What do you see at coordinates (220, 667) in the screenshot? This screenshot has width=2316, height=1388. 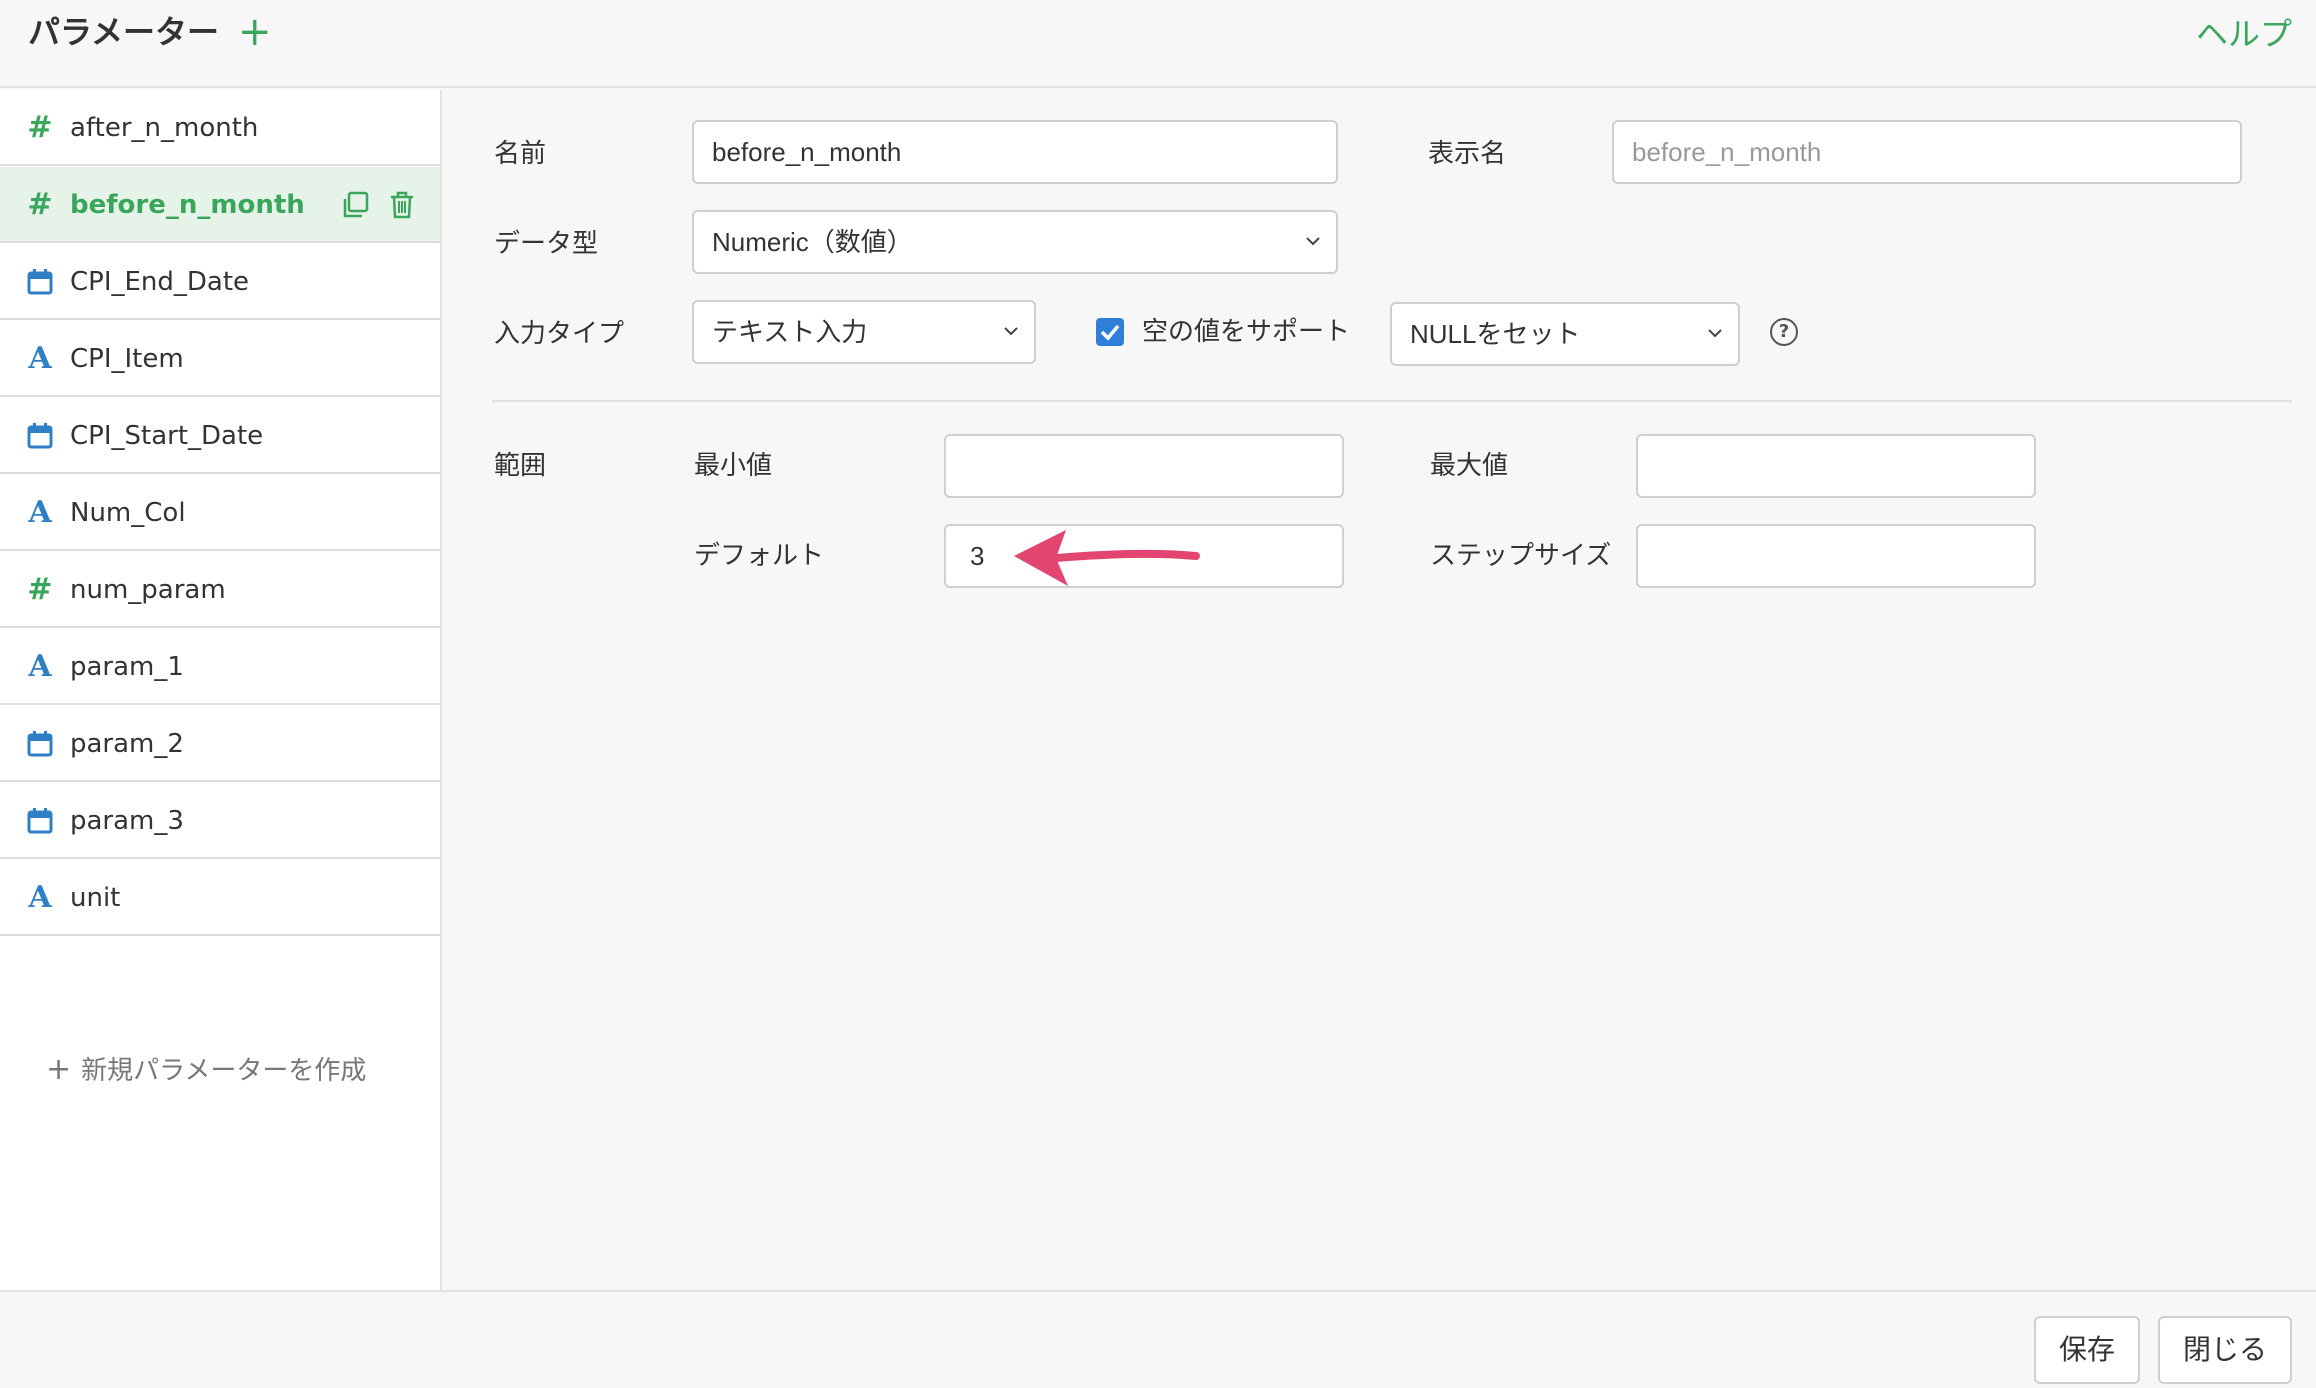 I see `sidebar-item-param-1: A param_1` at bounding box center [220, 667].